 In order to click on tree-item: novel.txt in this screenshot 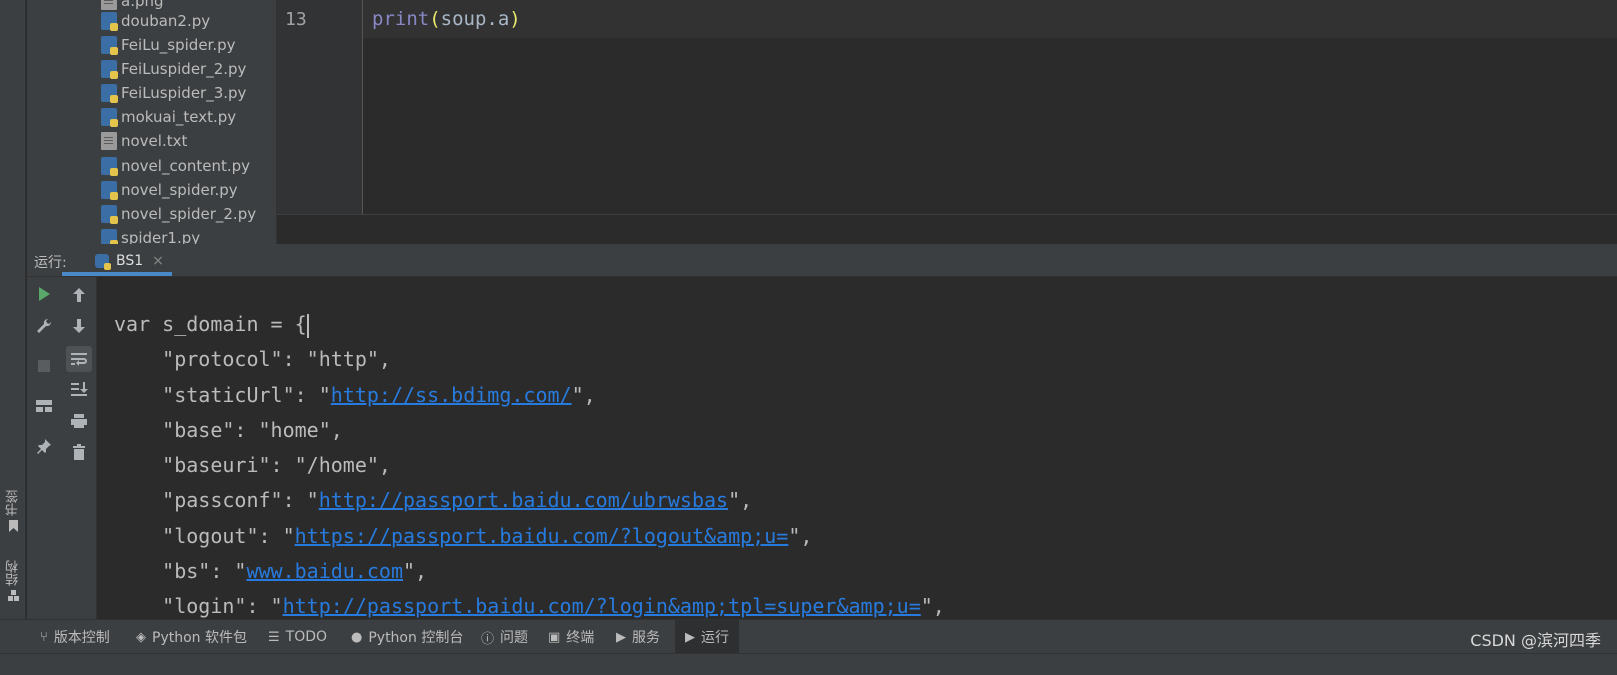, I will do `click(144, 141)`.